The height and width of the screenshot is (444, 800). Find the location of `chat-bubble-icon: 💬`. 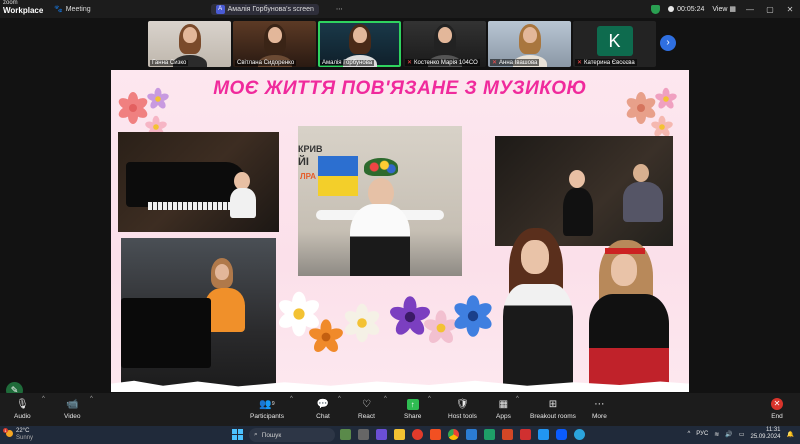

chat-bubble-icon: 💬 is located at coordinates (323, 404).